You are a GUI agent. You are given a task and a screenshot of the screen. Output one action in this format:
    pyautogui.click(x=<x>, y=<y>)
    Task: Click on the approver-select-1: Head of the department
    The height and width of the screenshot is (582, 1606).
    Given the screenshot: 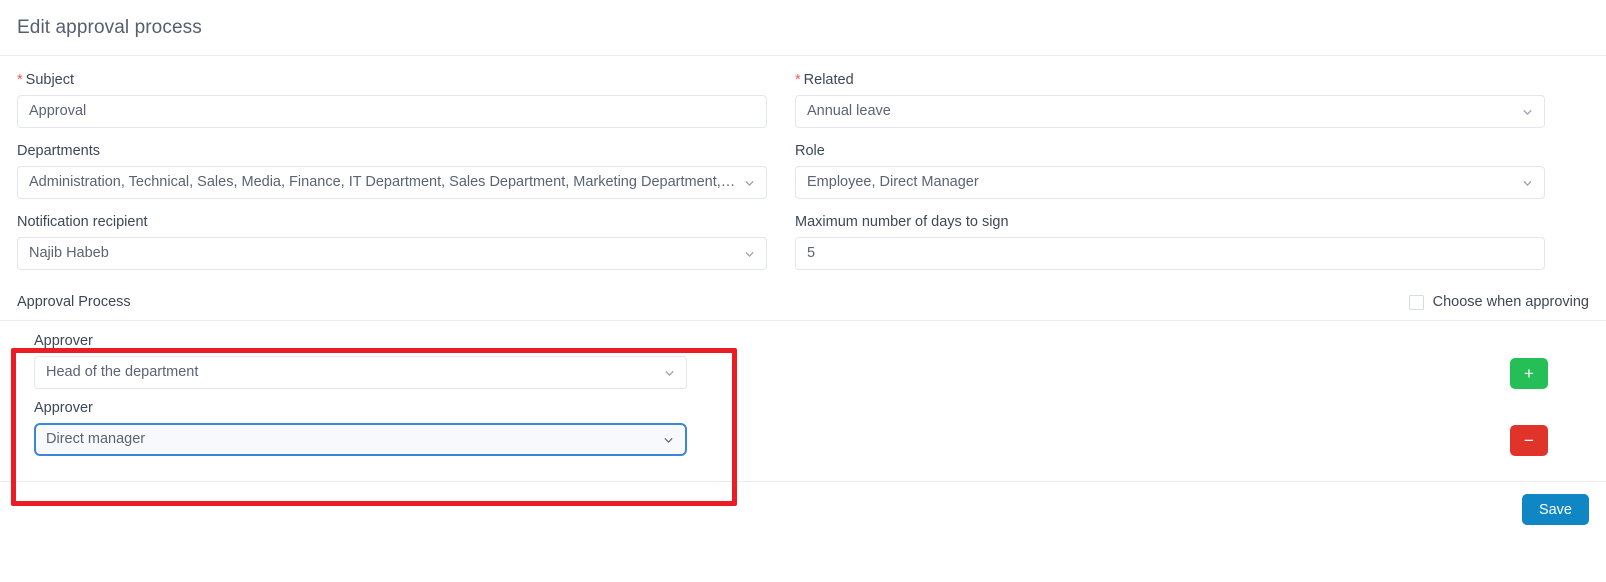 What is the action you would take?
    pyautogui.click(x=360, y=372)
    